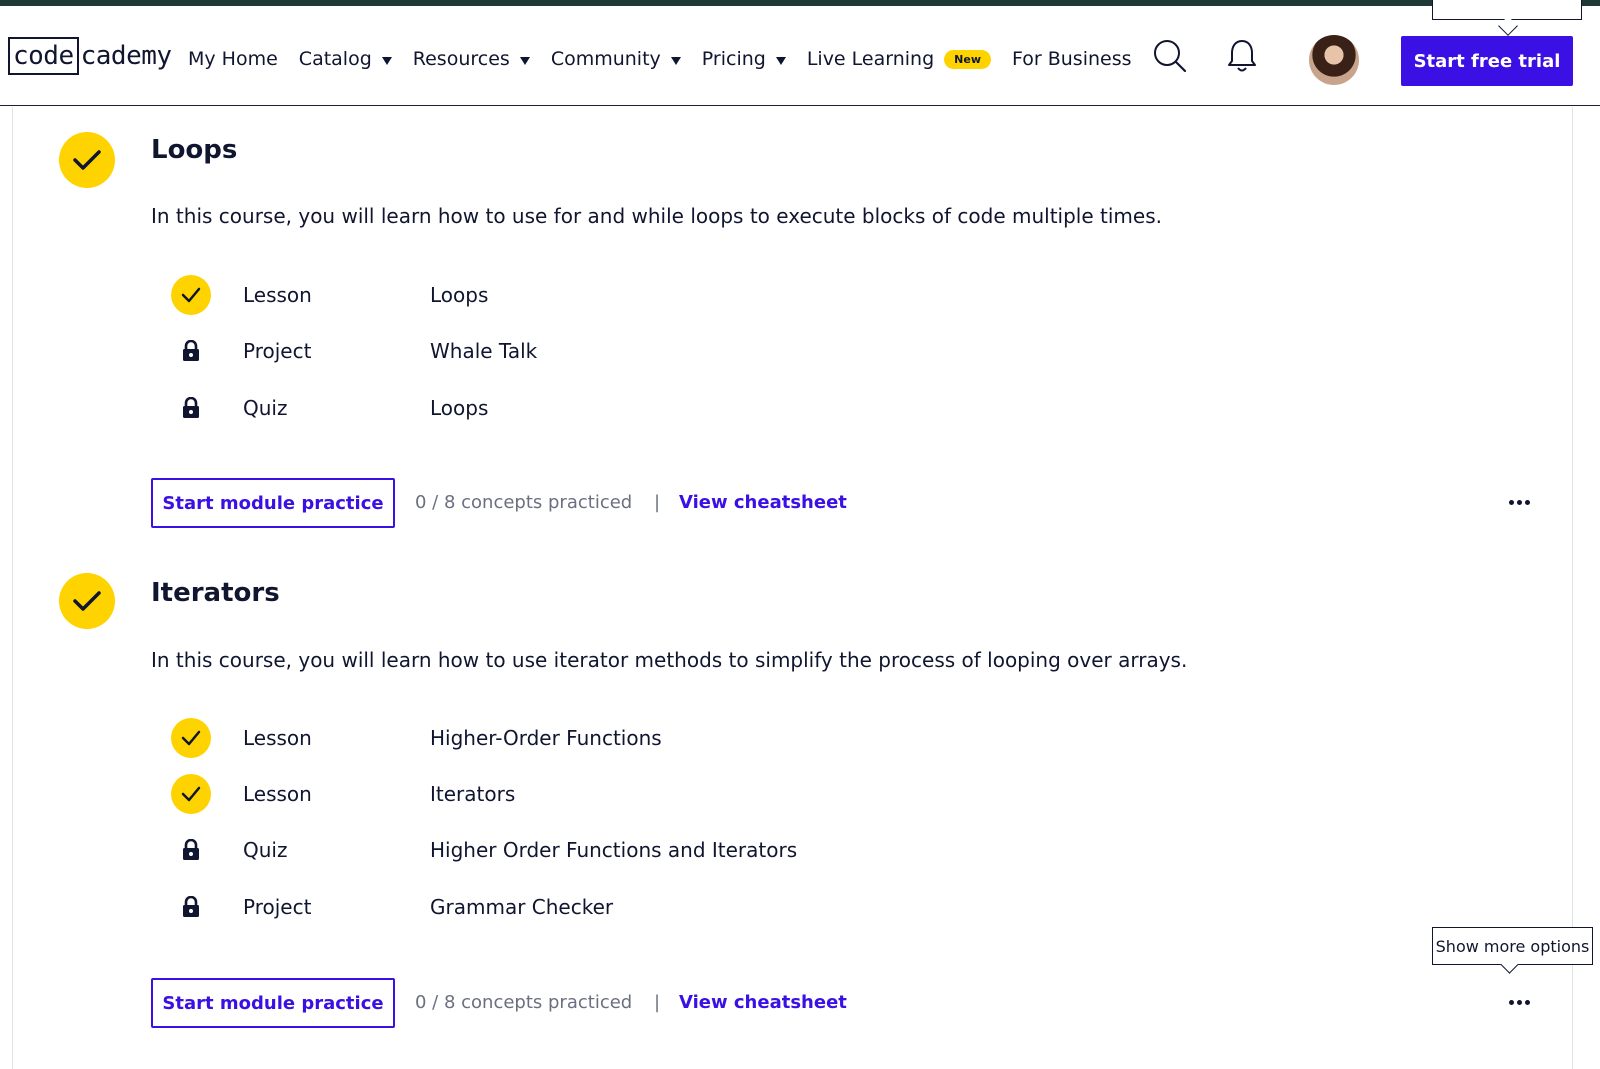 This screenshot has width=1600, height=1069. What do you see at coordinates (1170, 58) in the screenshot?
I see `search-icon` at bounding box center [1170, 58].